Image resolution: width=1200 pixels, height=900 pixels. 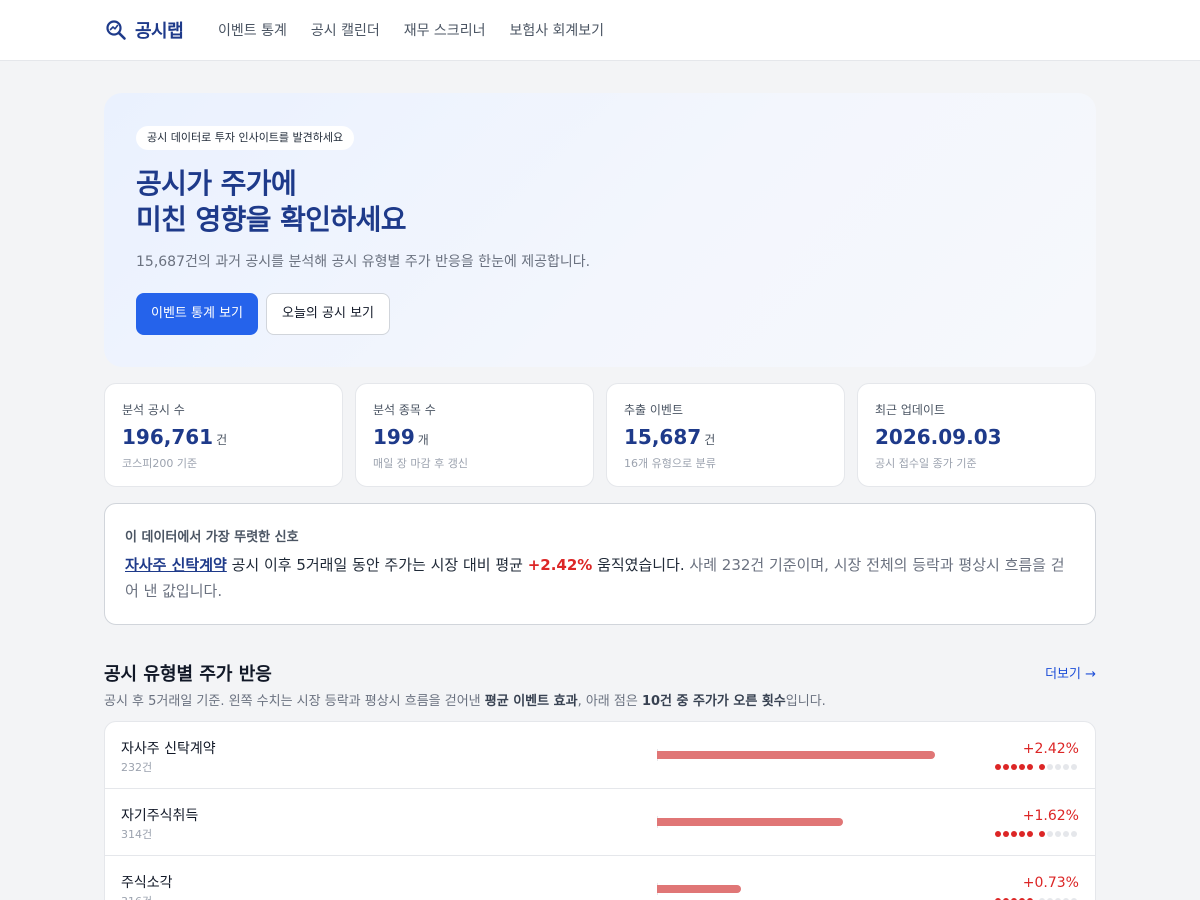 I want to click on top-navigation-bar: 공시랩 이벤트 통계 공시 캘린더 재무 스크리너 보험사 회계보기, so click(x=600, y=30).